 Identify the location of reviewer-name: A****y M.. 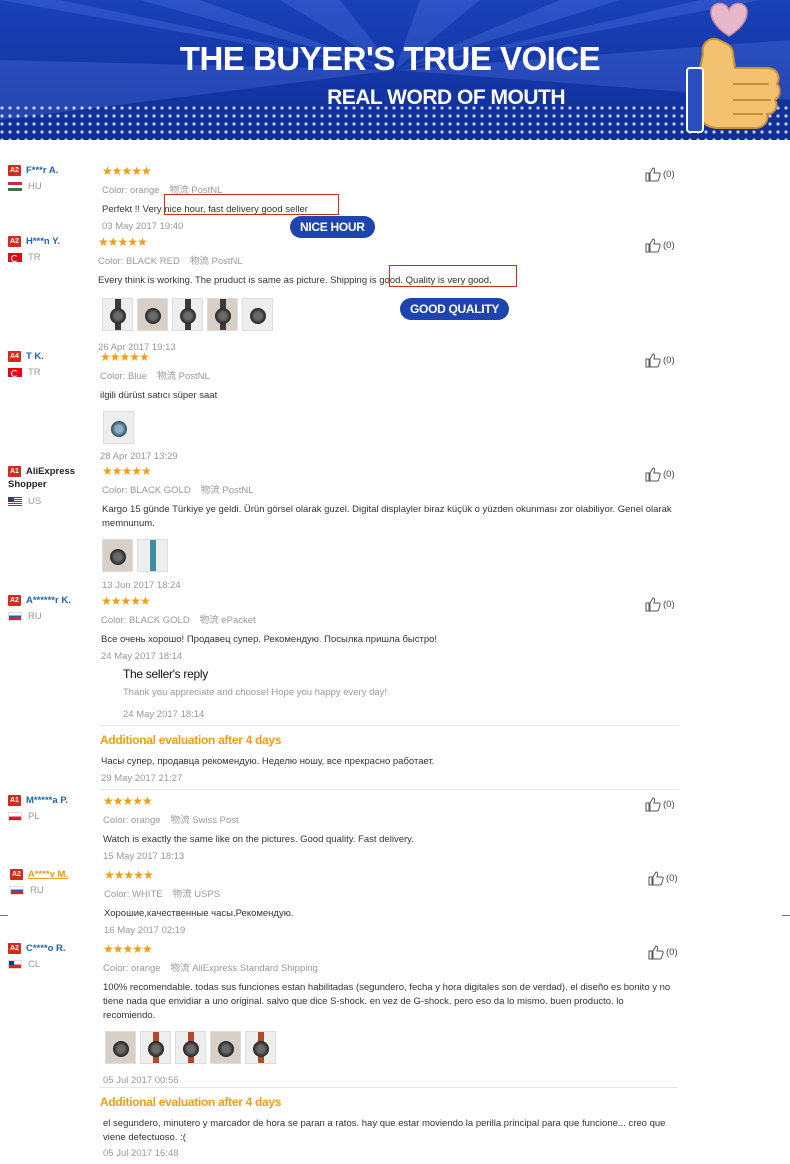
(48, 874).